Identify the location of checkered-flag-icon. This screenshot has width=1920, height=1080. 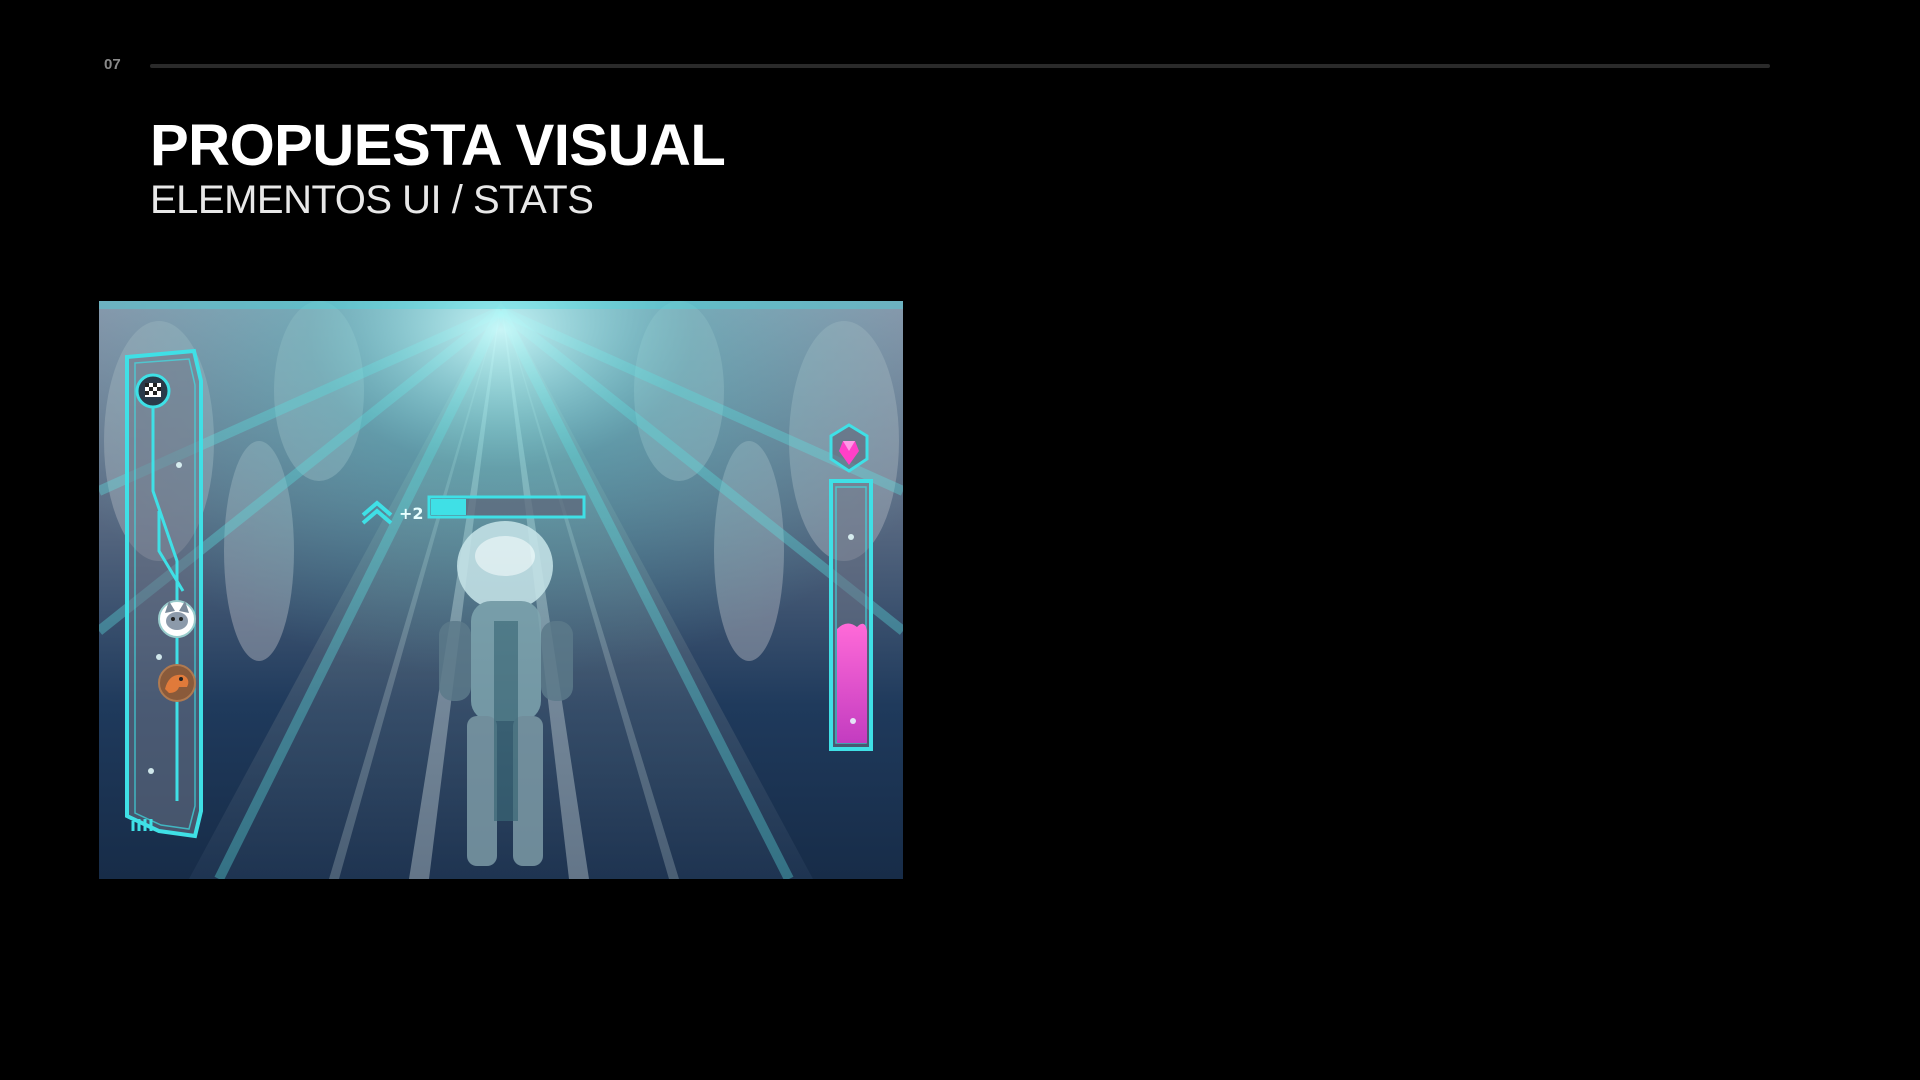
(153, 391).